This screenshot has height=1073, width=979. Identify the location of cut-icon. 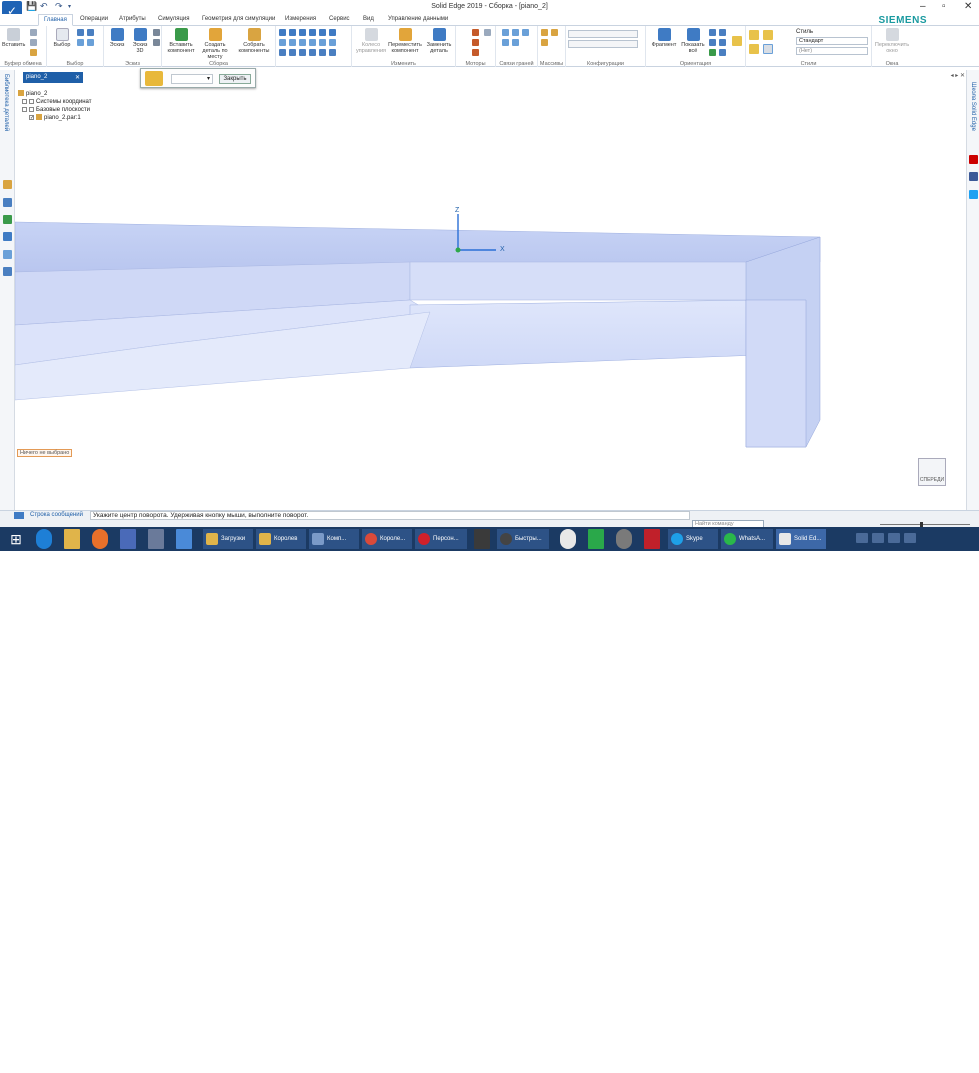
(33, 32).